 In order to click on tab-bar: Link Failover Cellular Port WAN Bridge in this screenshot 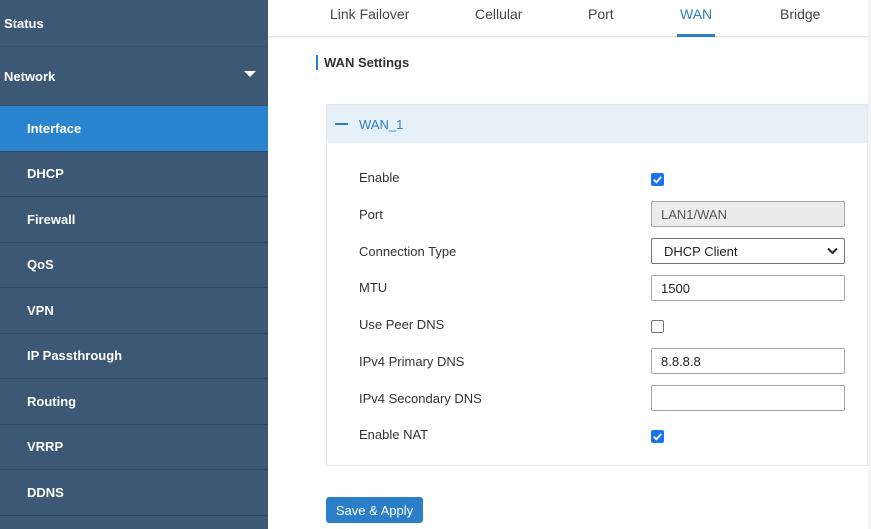, I will do `click(568, 18)`.